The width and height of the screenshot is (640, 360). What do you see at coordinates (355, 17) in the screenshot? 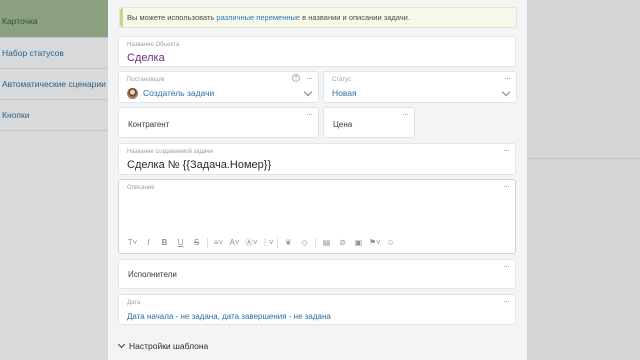
I see `banner-text-end: в названии и описании задачи.` at bounding box center [355, 17].